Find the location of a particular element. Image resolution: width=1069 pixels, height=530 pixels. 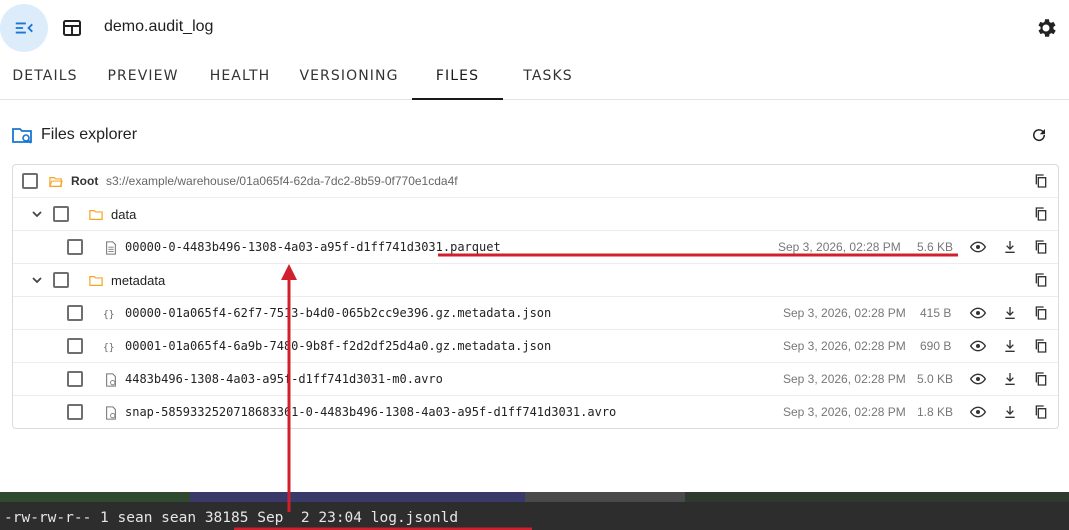

tab-versioning: VERSIONING is located at coordinates (349, 78).